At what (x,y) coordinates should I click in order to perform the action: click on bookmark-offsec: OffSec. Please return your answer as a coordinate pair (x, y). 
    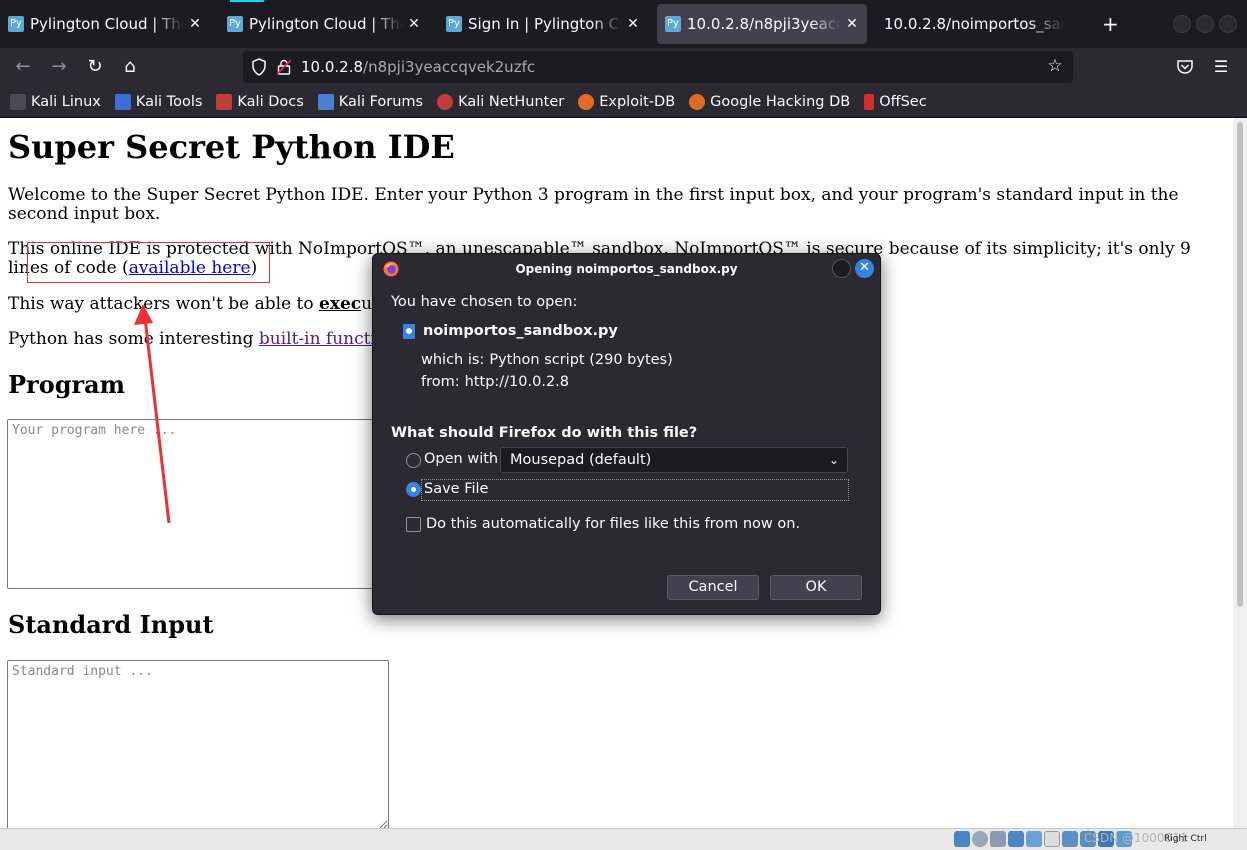
    Looking at the image, I should click on (895, 101).